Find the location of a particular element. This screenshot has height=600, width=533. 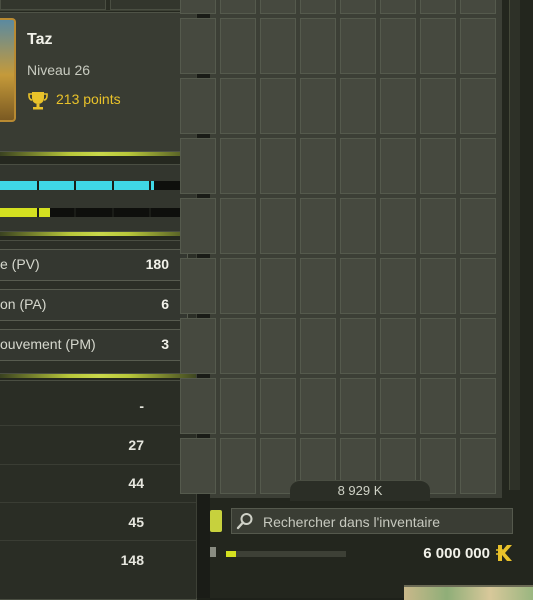

stat-row-pm: ouvement (PM) 3 is located at coordinates (94, 345).